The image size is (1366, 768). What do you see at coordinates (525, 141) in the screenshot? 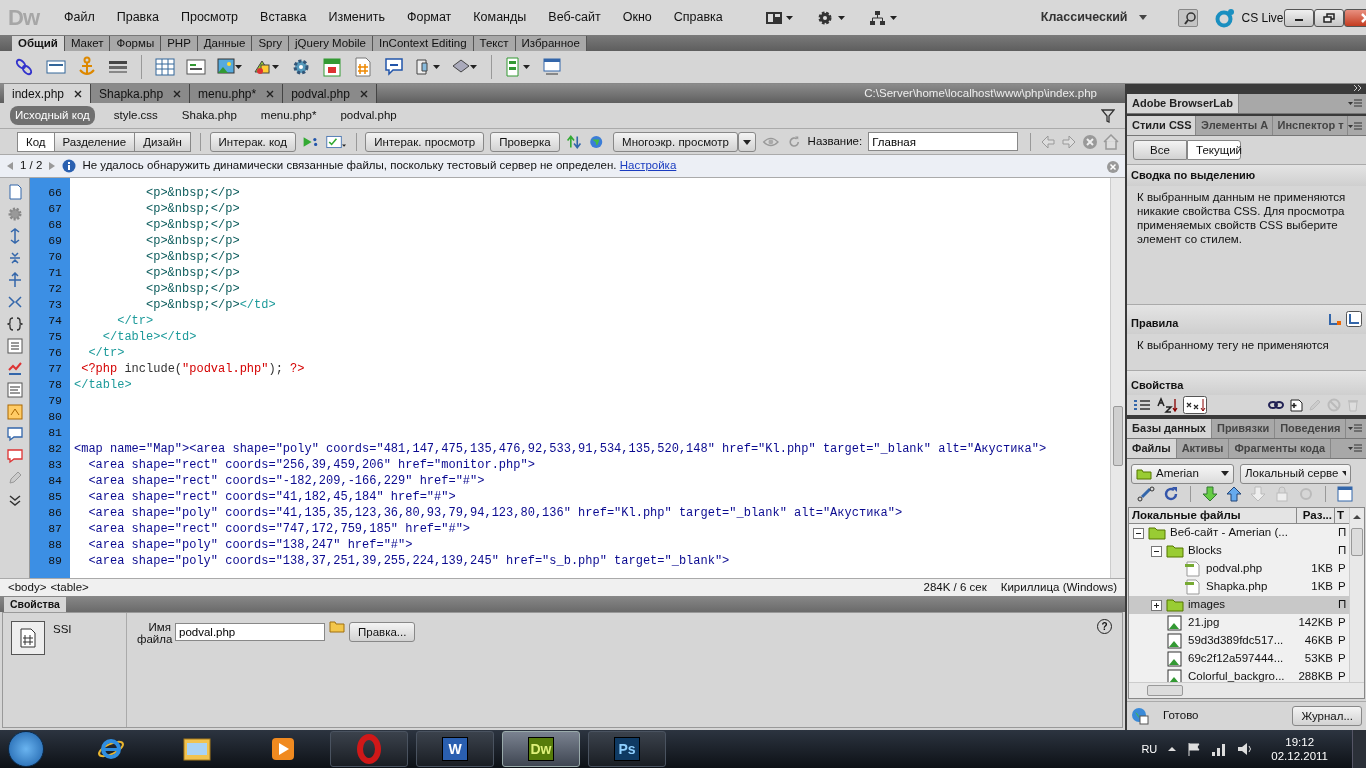
I see `toolbar-button: Проверка` at bounding box center [525, 141].